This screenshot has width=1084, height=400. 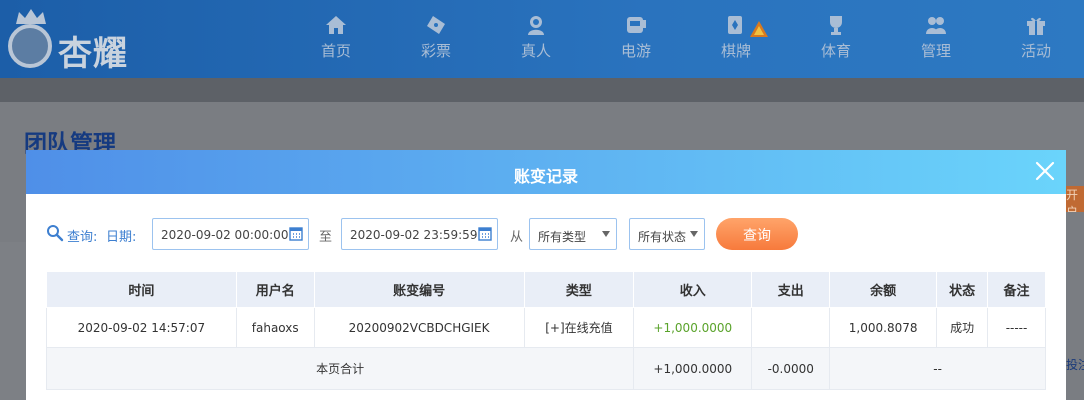 I want to click on cell-income: +1,000.0000, so click(x=693, y=327).